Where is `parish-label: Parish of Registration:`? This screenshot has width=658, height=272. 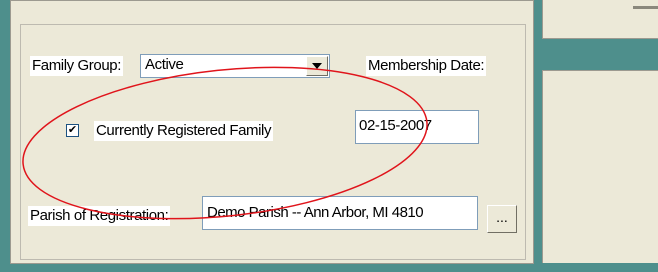
parish-label: Parish of Registration: is located at coordinates (99, 216).